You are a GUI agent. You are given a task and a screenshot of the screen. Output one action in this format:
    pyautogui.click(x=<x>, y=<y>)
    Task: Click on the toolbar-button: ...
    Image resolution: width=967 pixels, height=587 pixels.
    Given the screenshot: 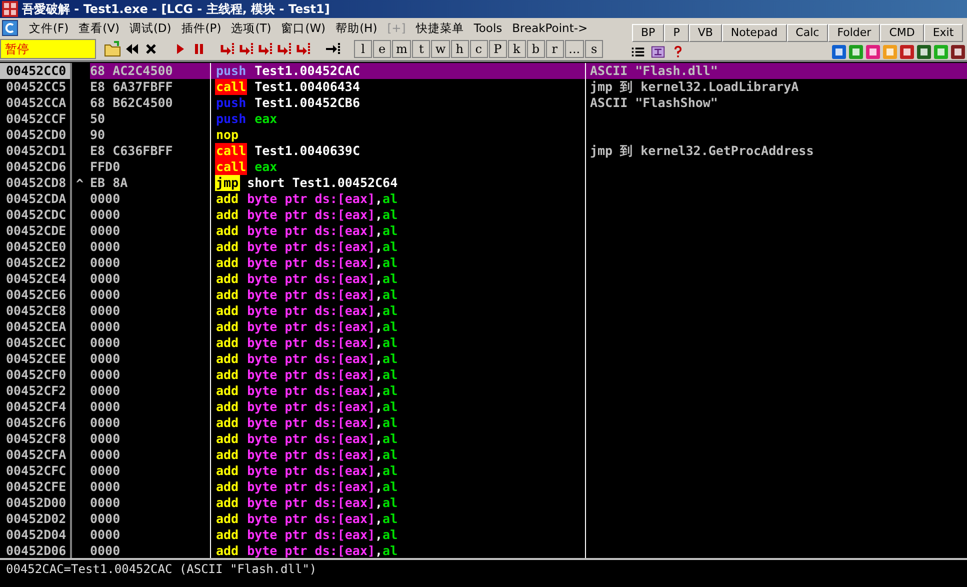 What is the action you would take?
    pyautogui.click(x=574, y=49)
    